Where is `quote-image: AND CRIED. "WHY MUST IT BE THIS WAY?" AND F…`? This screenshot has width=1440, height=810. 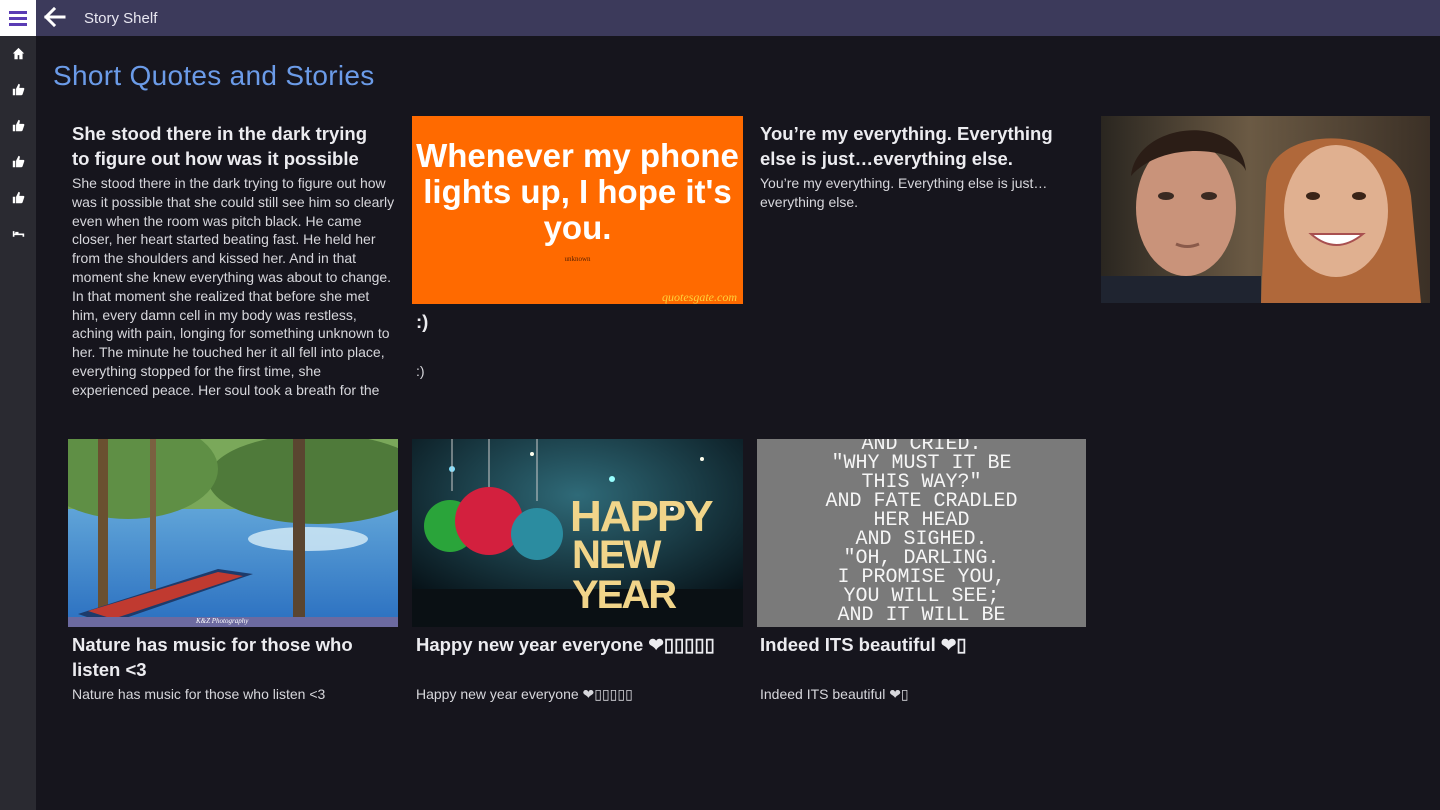
quote-image: AND CRIED. "WHY MUST IT BE THIS WAY?" AND F… is located at coordinates (921, 533).